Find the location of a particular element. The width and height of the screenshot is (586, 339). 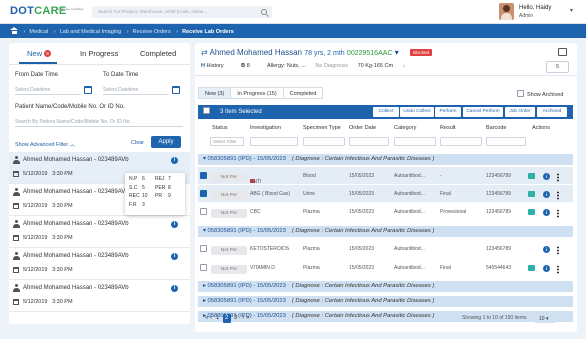

patient-mrn: 00229516AAC is located at coordinates (369, 53).